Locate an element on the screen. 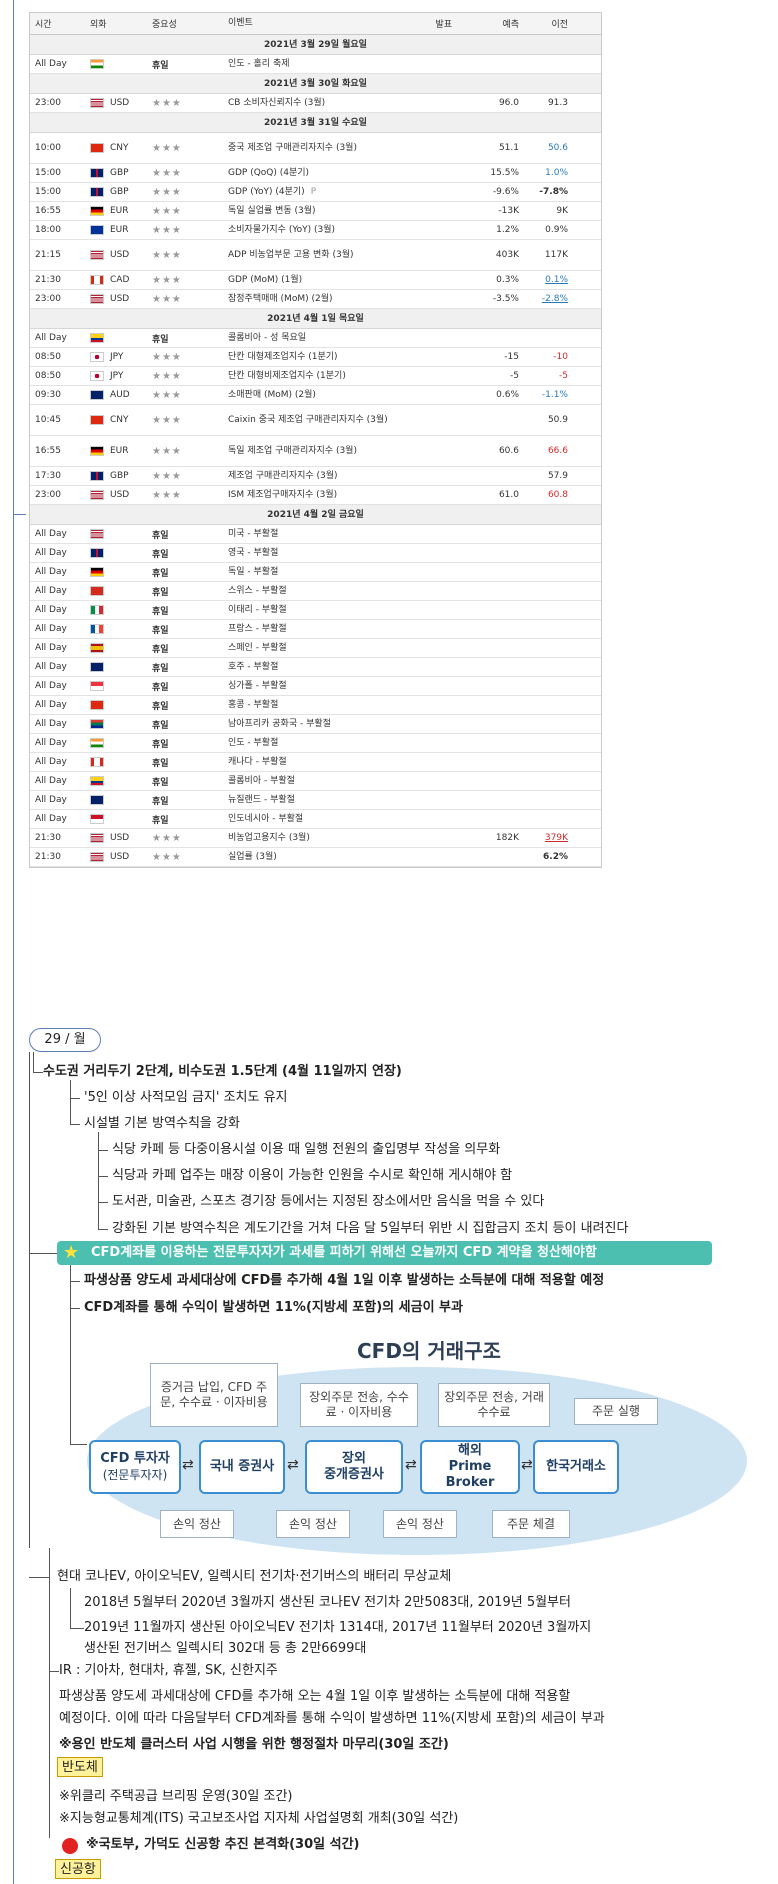  calendar-event-row: 23:00 USD ★★★ 잠정주택매매 (MoM) (2월) -3.5% -2.8% is located at coordinates (315, 299).